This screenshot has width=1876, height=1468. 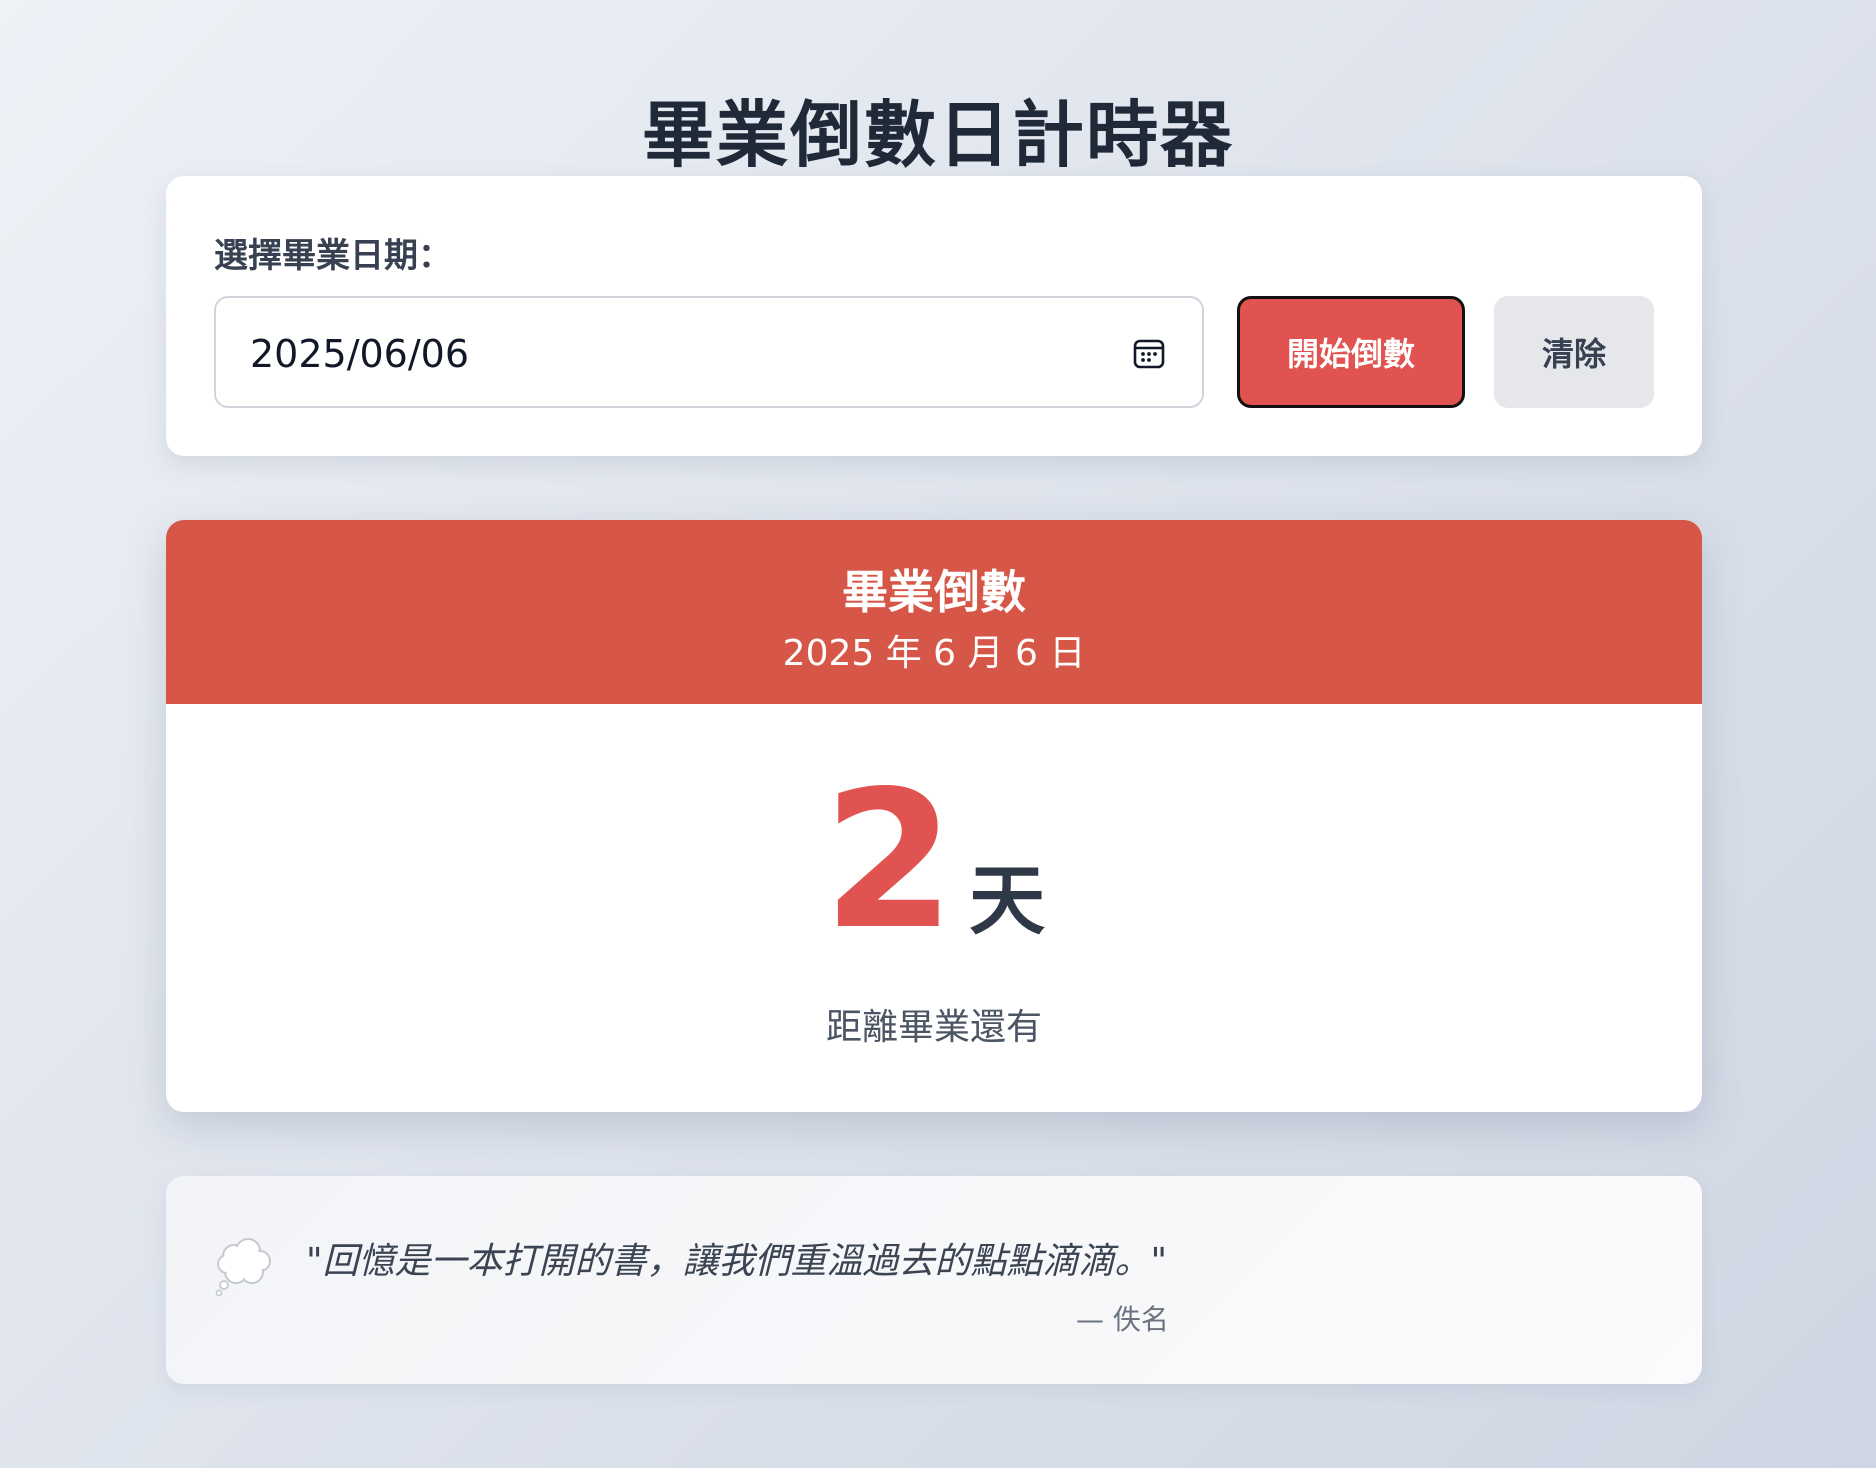 I want to click on countdown-header: 畢業倒數 2025 年 6 月 6 日, so click(x=934, y=612).